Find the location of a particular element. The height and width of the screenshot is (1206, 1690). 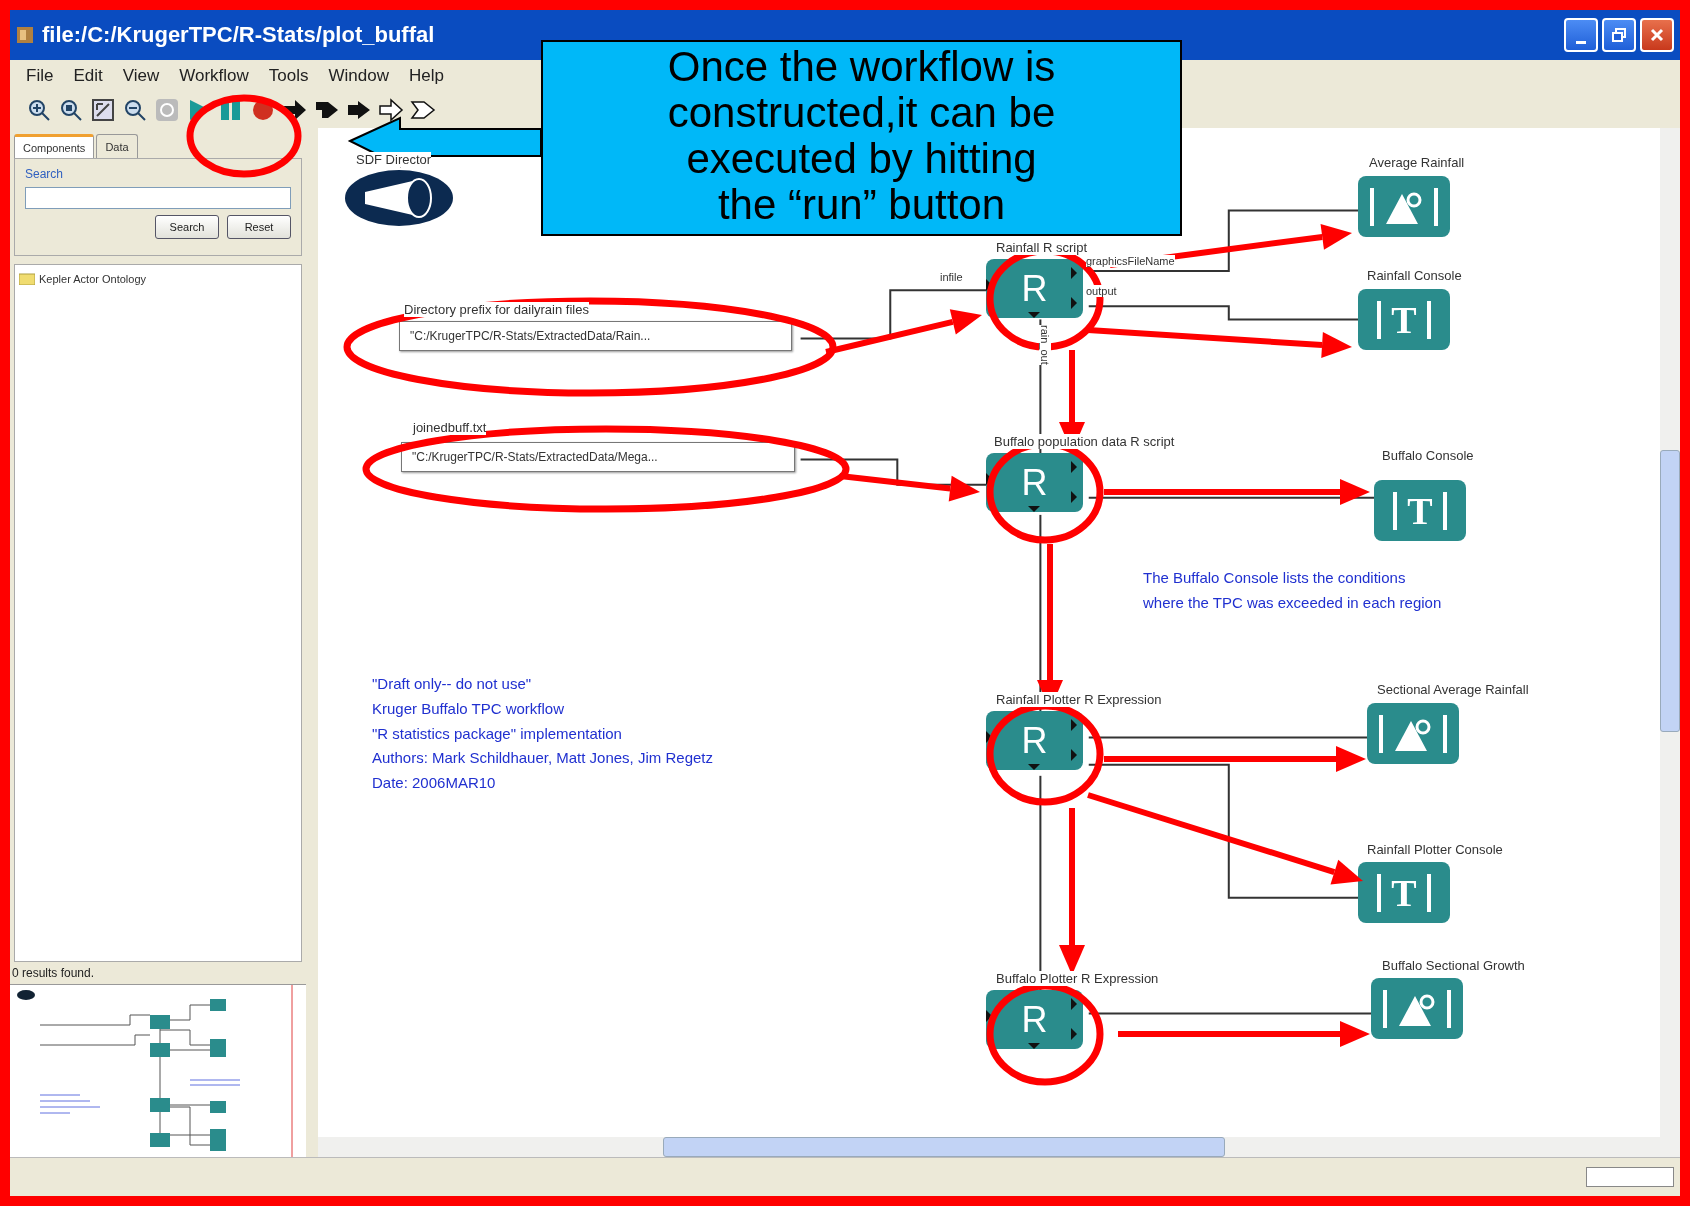

actor-label: Rainfall Plotter R Expression is located at coordinates (1079, 699).